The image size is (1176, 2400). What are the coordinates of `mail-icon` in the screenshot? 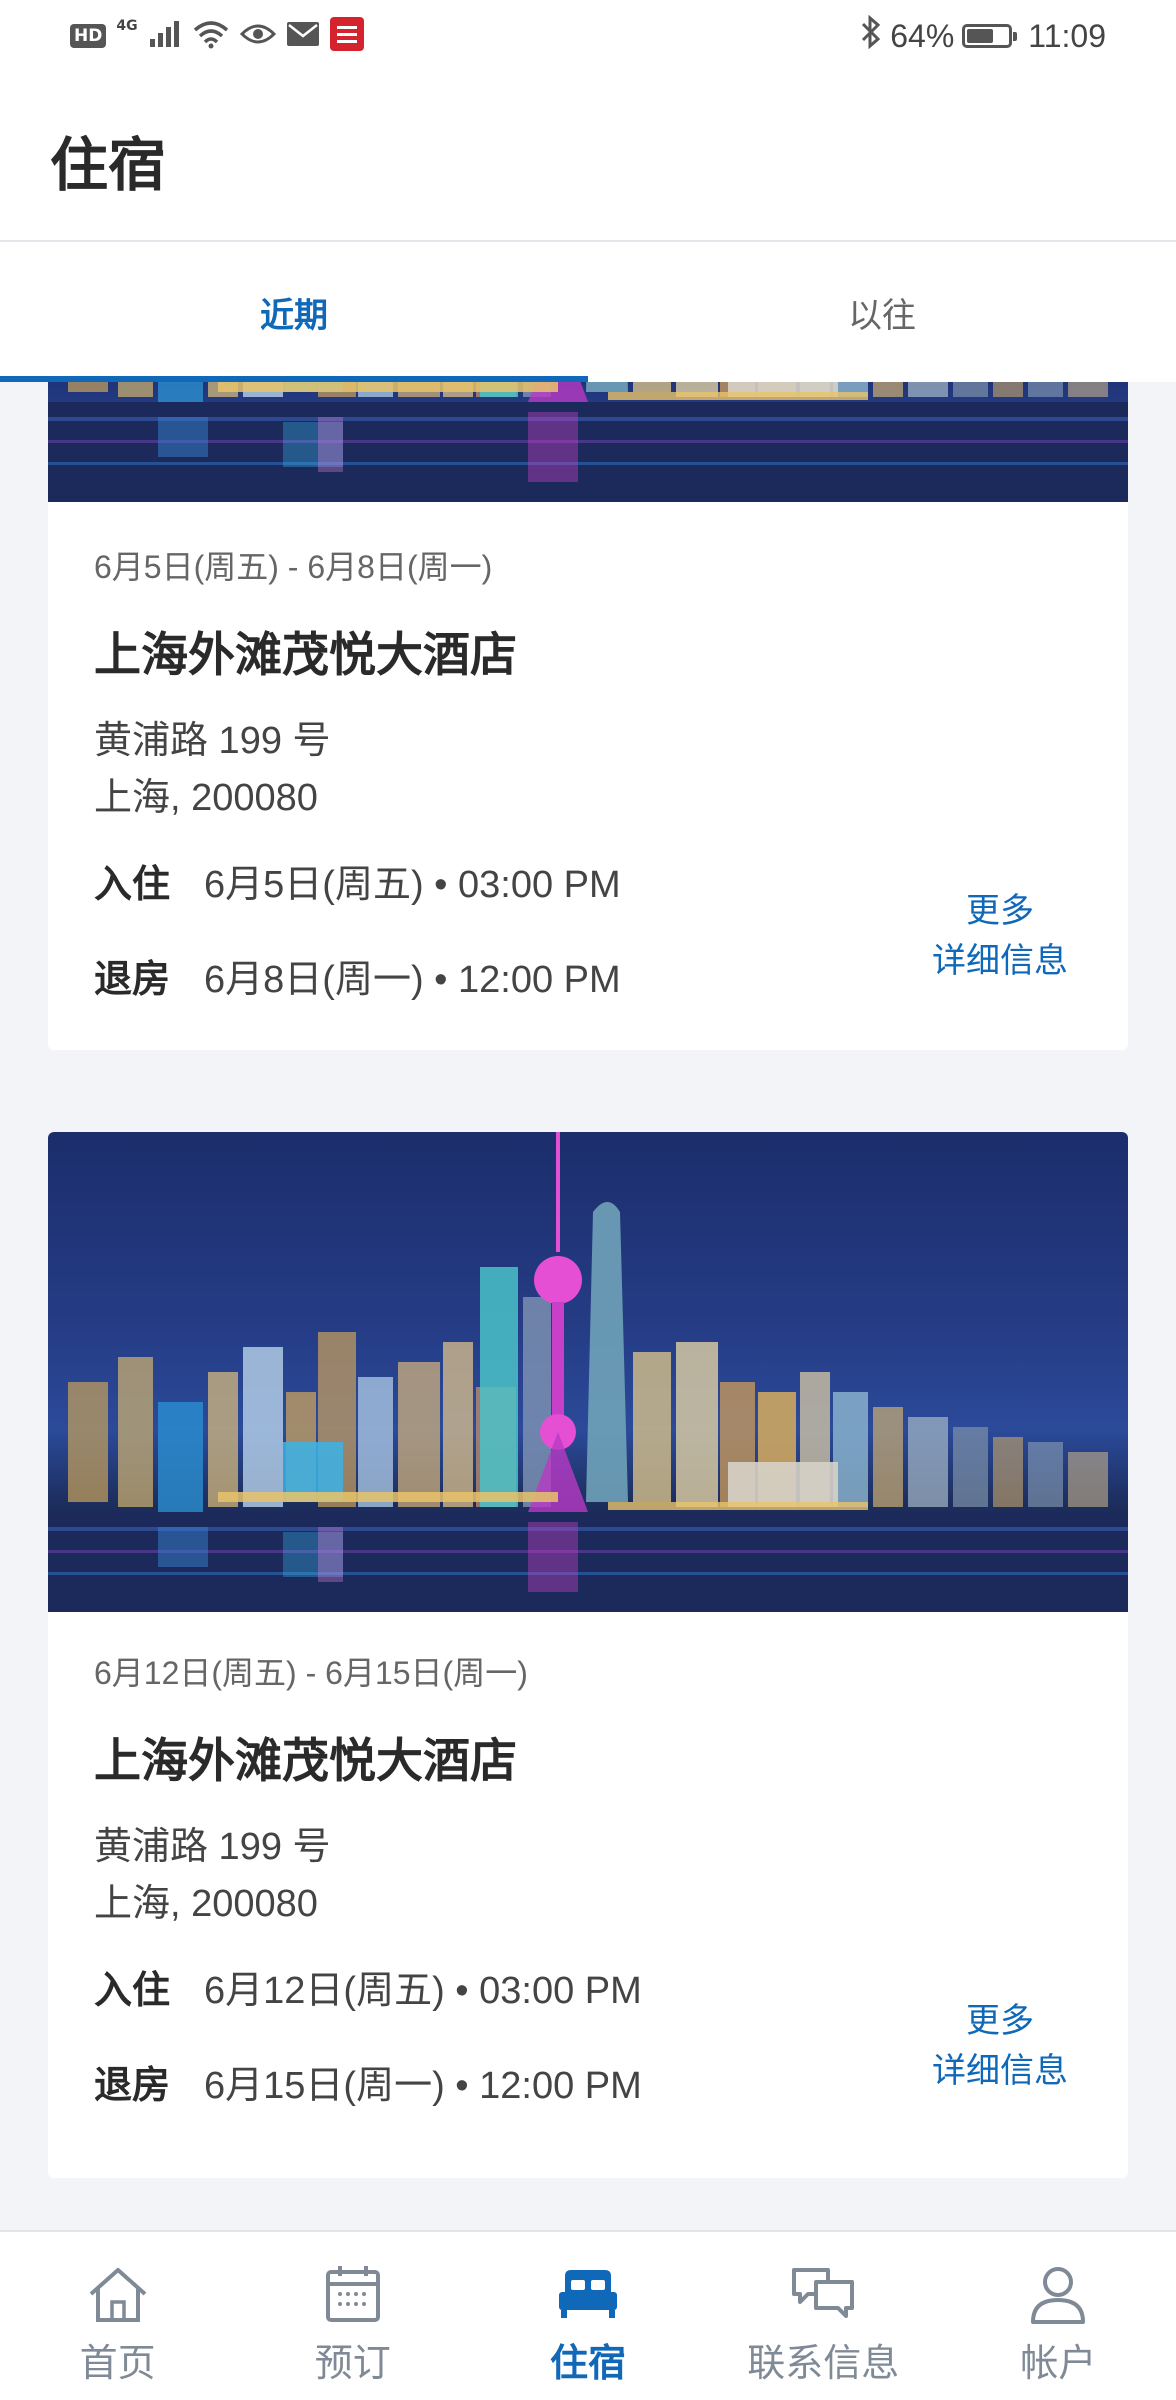 It's located at (303, 36).